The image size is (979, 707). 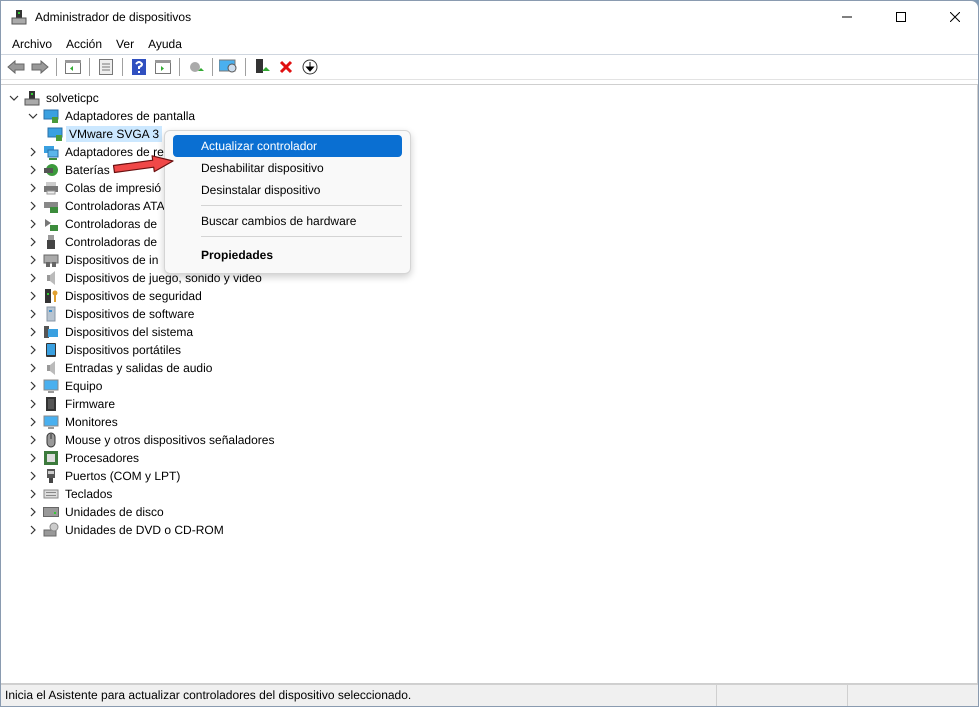 I want to click on status-text: Inicia el Asistente para actualizar controladores del dispositivo seleccionado., so click(x=208, y=695).